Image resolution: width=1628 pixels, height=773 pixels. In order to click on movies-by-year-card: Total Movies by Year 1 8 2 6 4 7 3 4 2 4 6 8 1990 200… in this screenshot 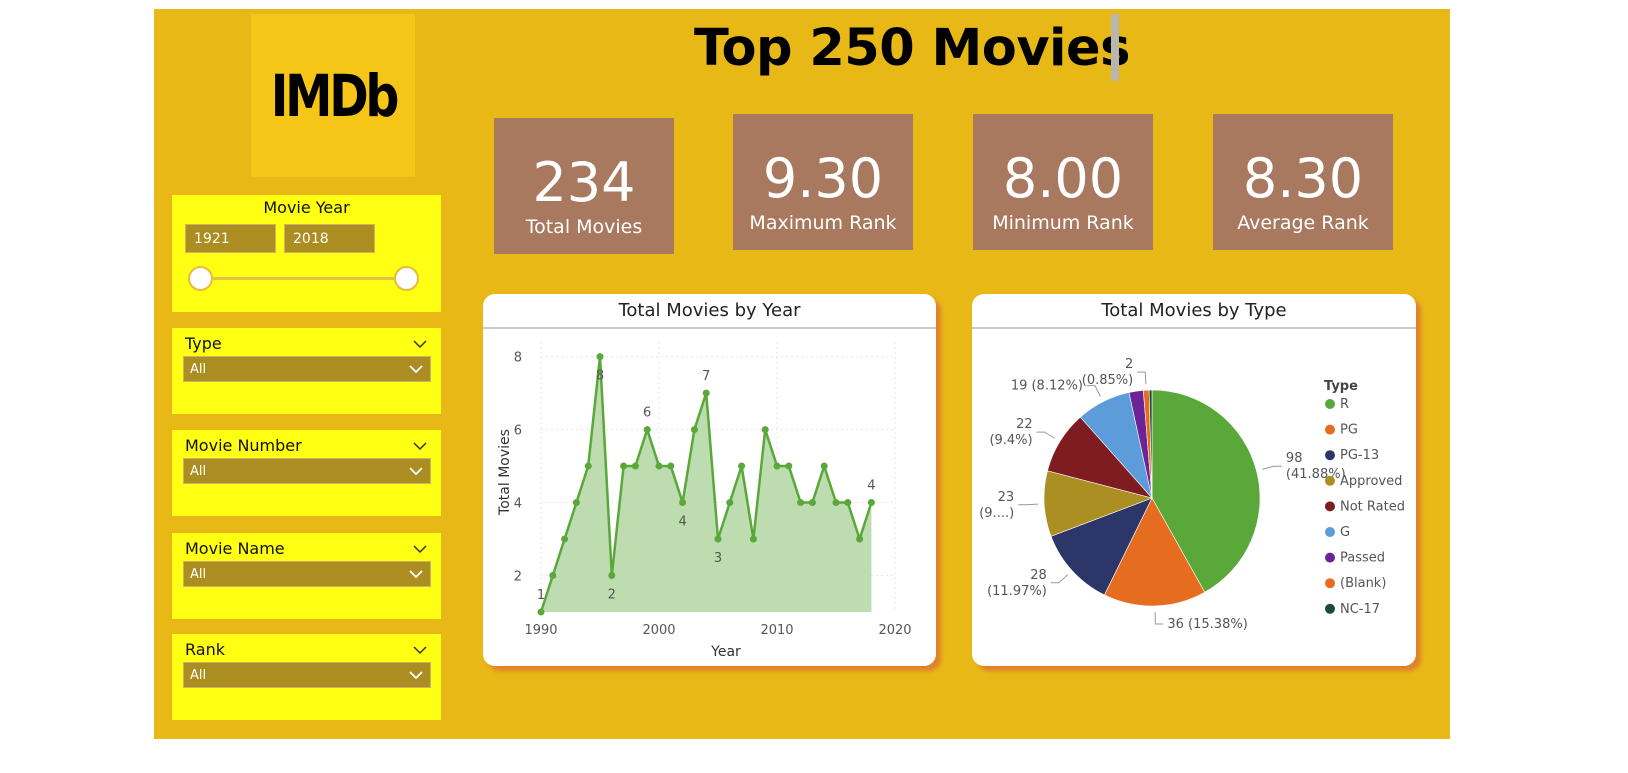, I will do `click(709, 480)`.